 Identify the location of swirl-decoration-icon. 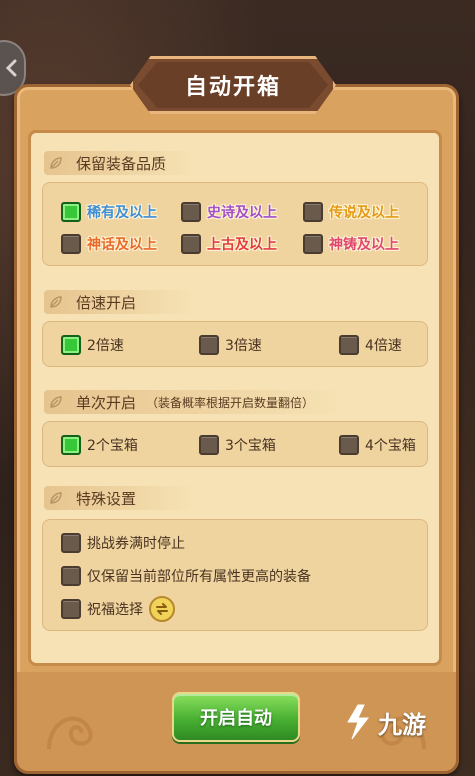
(70, 733).